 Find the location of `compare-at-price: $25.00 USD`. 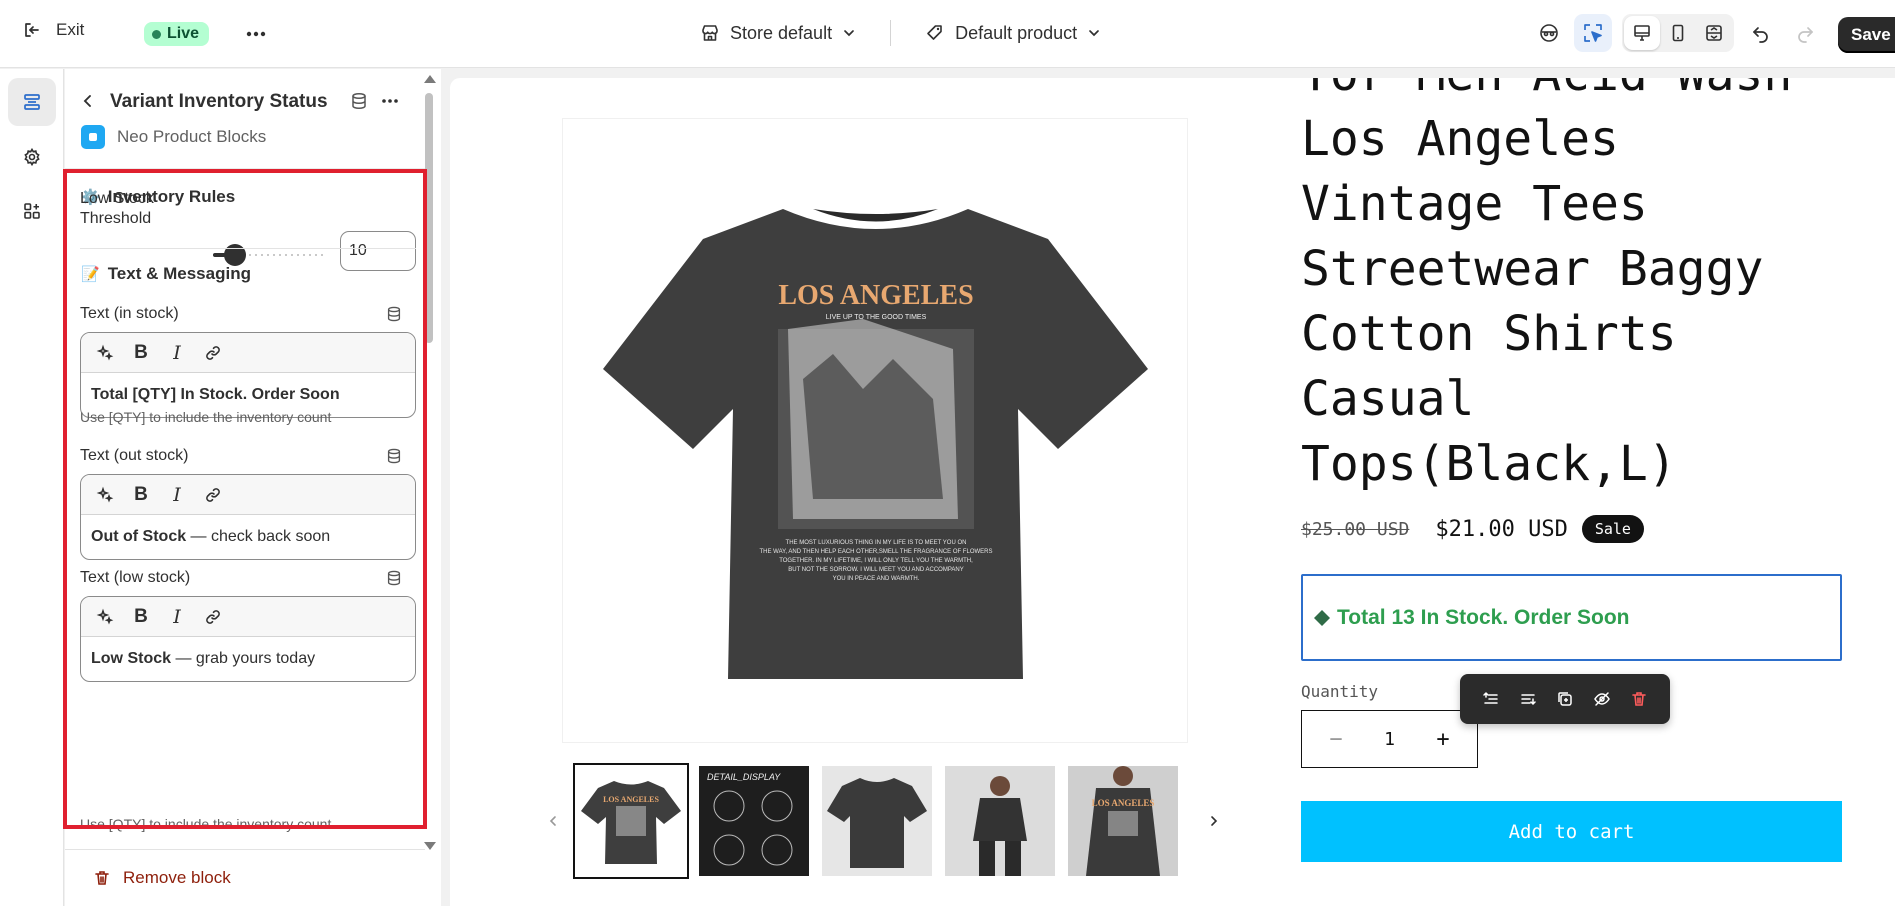

compare-at-price: $25.00 USD is located at coordinates (1355, 529).